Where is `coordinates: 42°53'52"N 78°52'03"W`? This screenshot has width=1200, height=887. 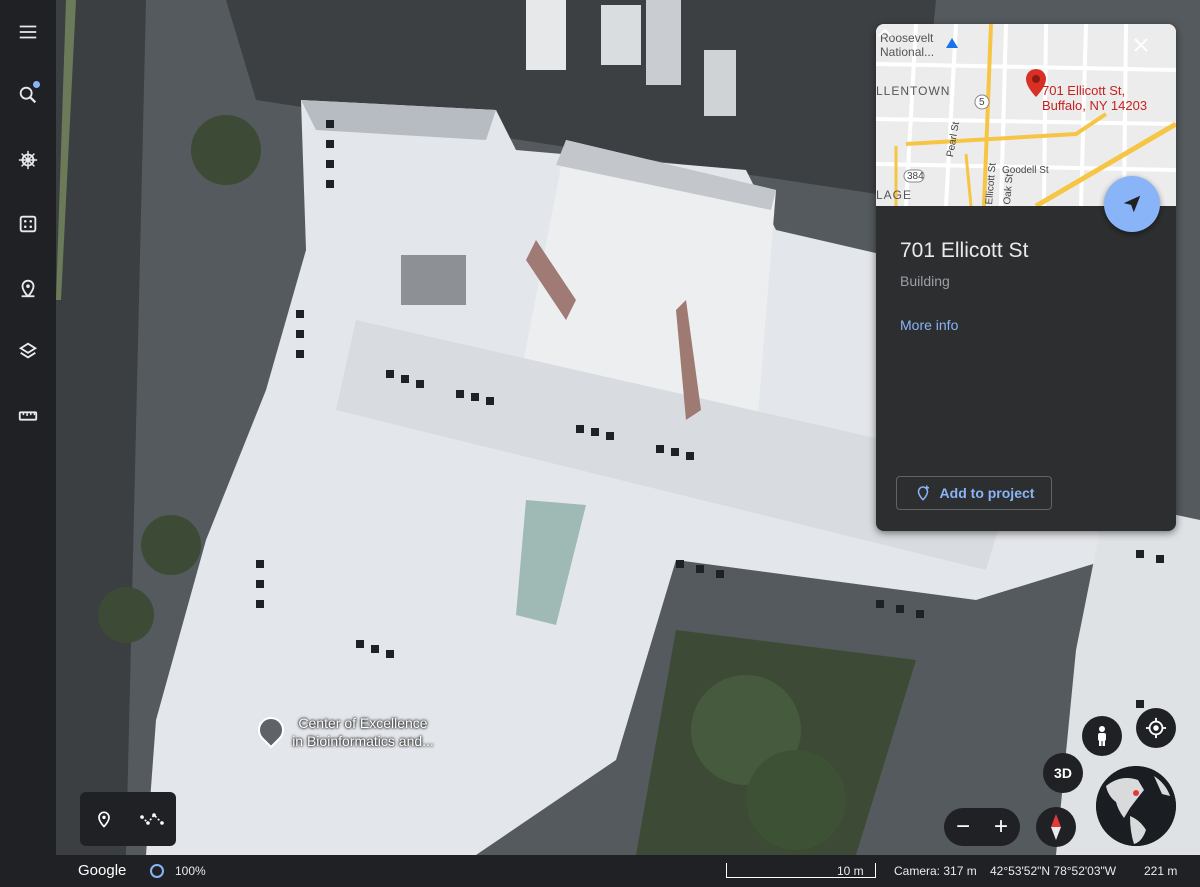
coordinates: 42°53'52"N 78°52'03"W is located at coordinates (1053, 871).